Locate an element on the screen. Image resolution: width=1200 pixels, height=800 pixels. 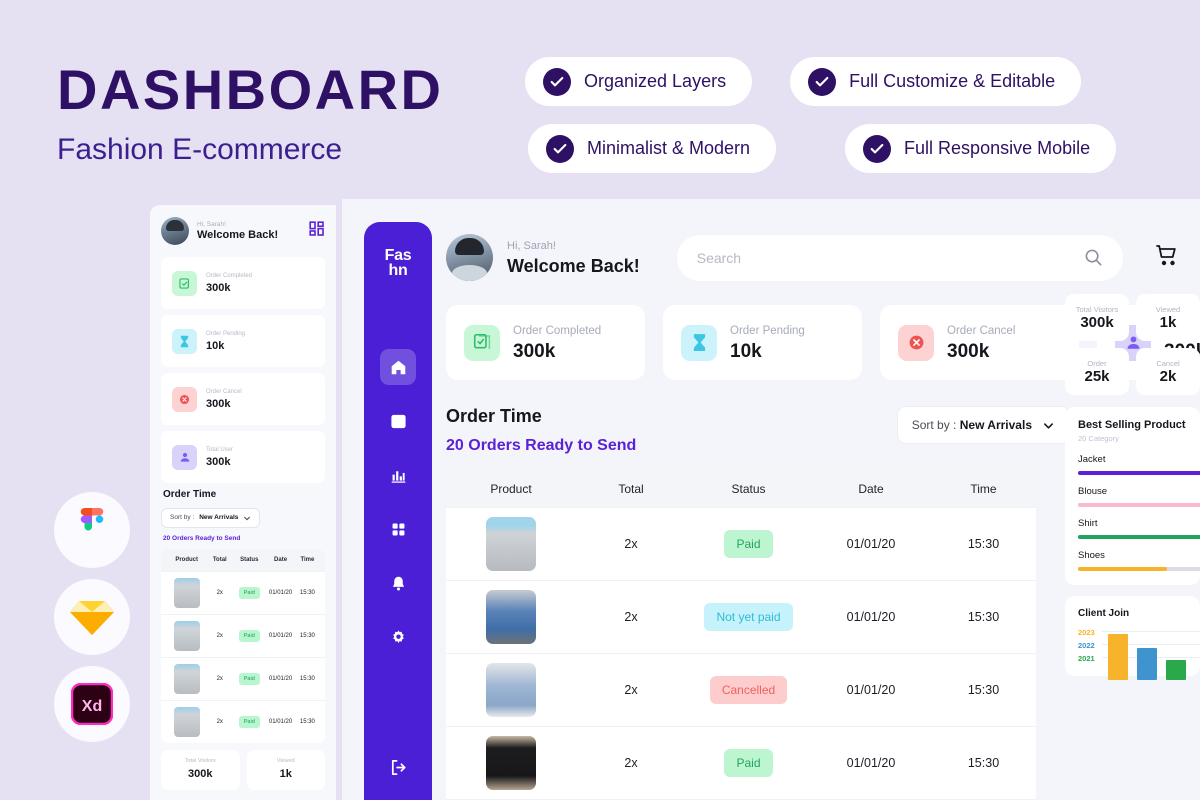
sidebar-item-settings is located at coordinates (398, 637).